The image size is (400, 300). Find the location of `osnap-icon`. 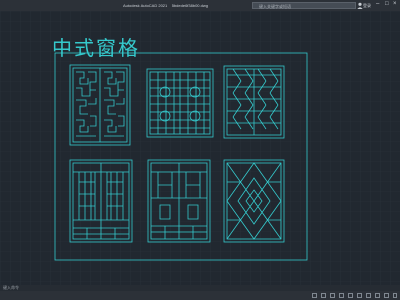

osnap-icon is located at coordinates (341, 295).